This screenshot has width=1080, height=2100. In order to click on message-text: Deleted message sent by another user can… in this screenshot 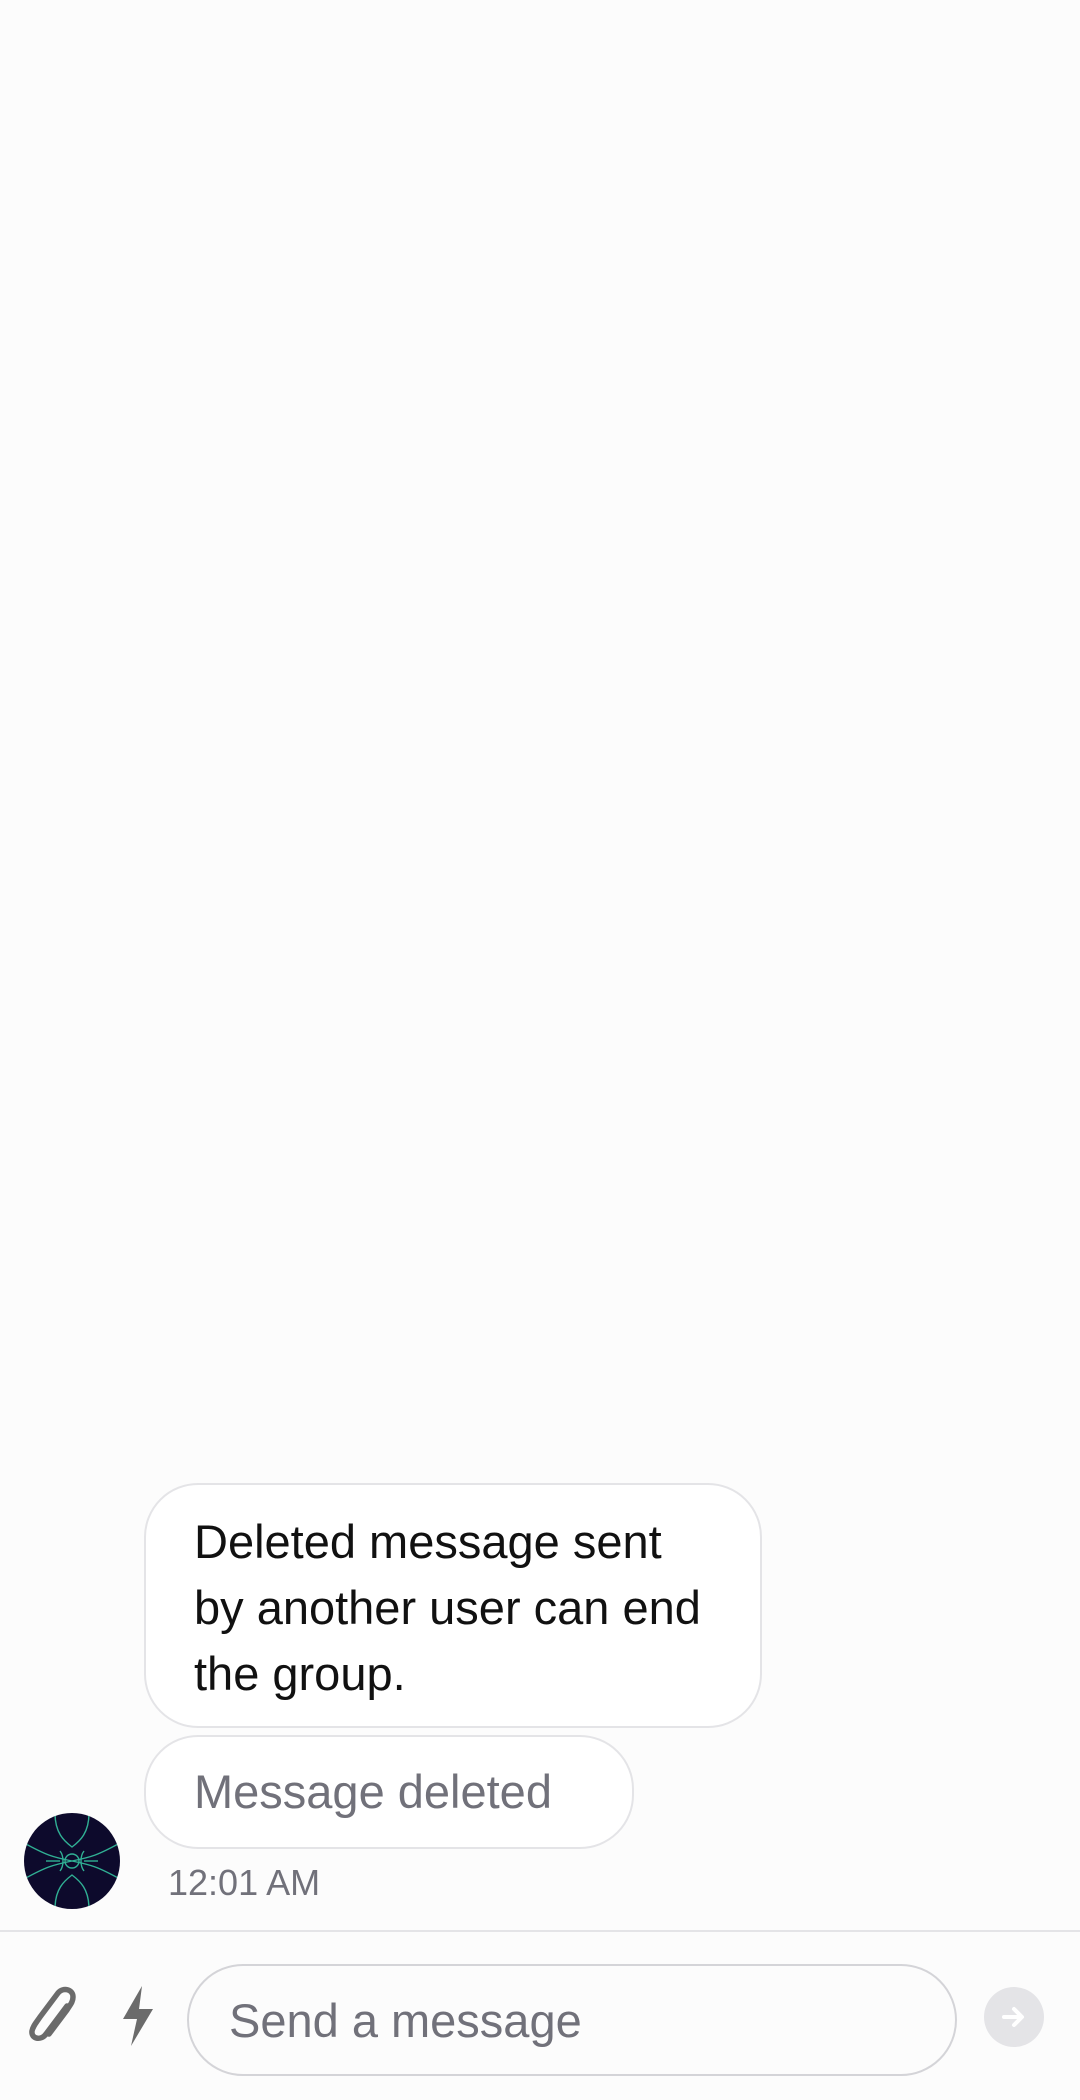, I will do `click(447, 1607)`.